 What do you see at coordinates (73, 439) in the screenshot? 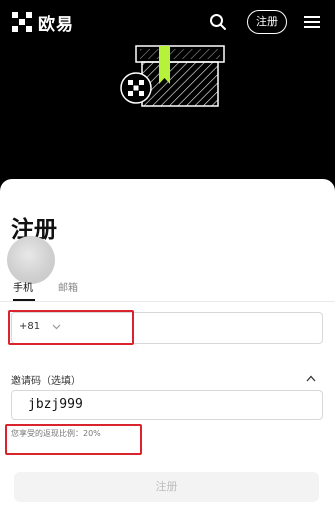
I see `highlight-rebate` at bounding box center [73, 439].